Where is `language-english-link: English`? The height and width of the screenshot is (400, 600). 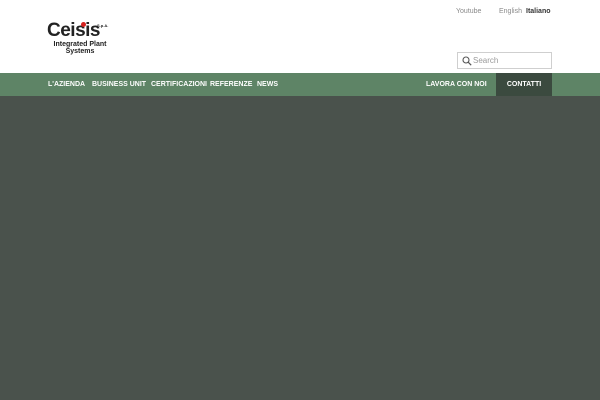
language-english-link: English is located at coordinates (510, 11).